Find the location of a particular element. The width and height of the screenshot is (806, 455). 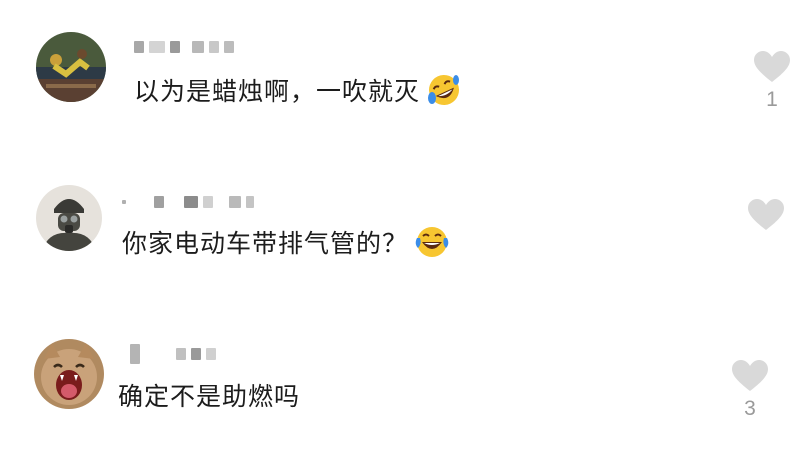

comment-text: 以为是蜡烛啊，一吹就灭 is located at coordinates (298, 90).